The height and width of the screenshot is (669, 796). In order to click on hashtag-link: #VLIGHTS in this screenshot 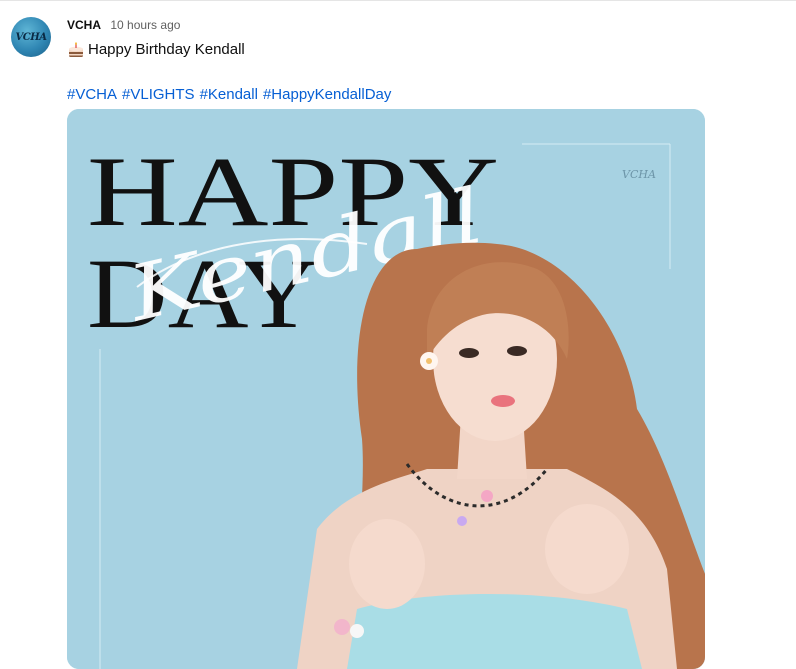, I will do `click(158, 94)`.